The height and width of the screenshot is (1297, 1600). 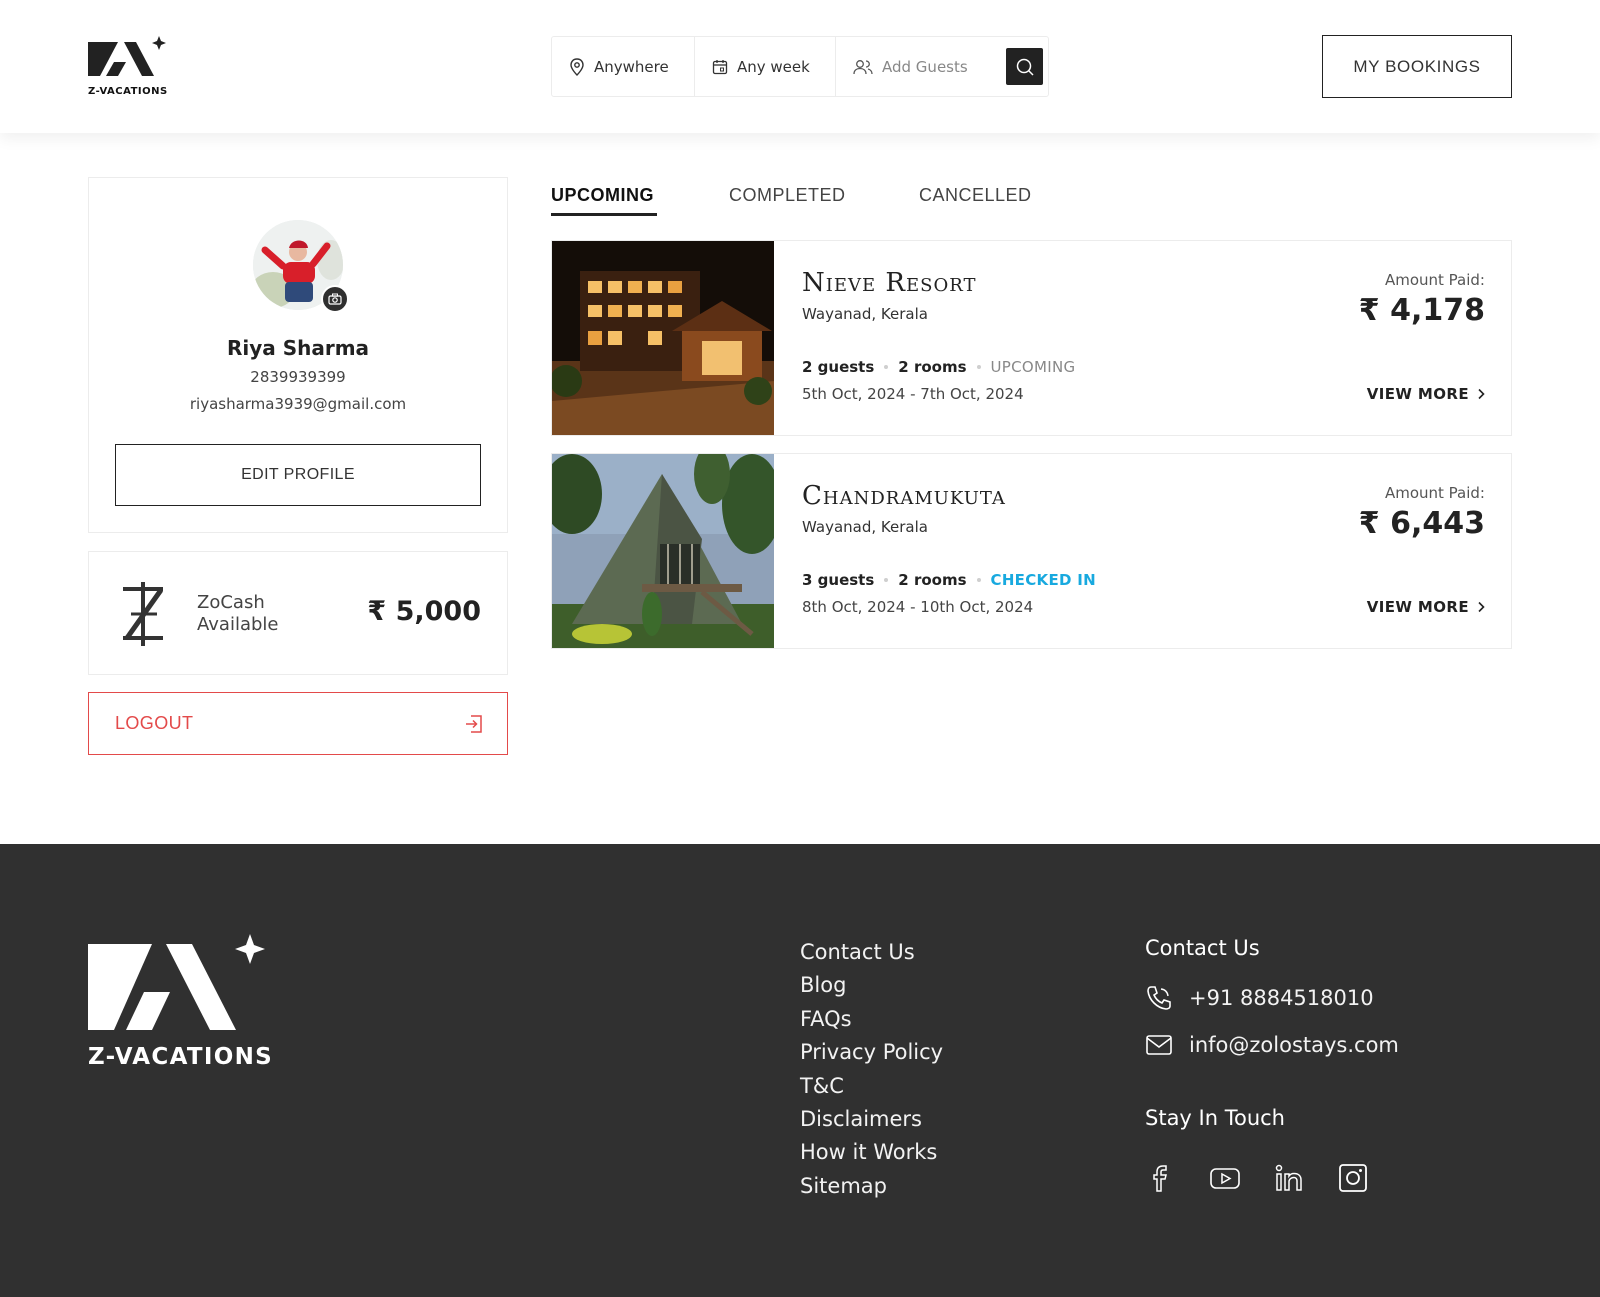 I want to click on tab-cancelled: CANCELLED, so click(x=984, y=201).